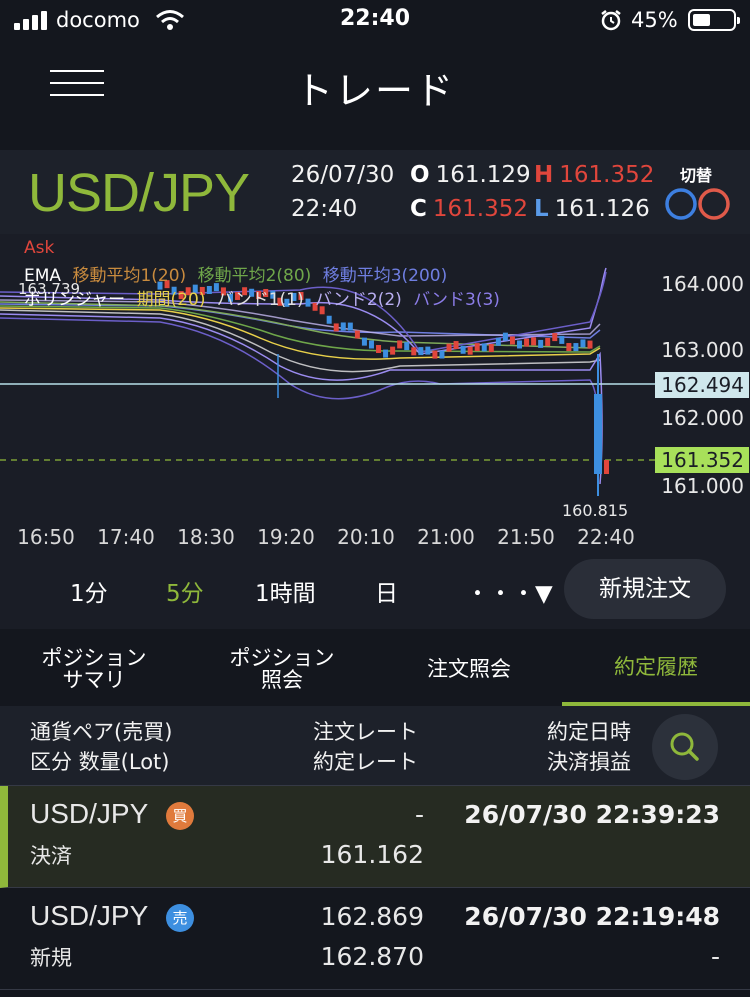  Describe the element at coordinates (483, 175) in the screenshot. I see `open-value: 161.129` at that location.